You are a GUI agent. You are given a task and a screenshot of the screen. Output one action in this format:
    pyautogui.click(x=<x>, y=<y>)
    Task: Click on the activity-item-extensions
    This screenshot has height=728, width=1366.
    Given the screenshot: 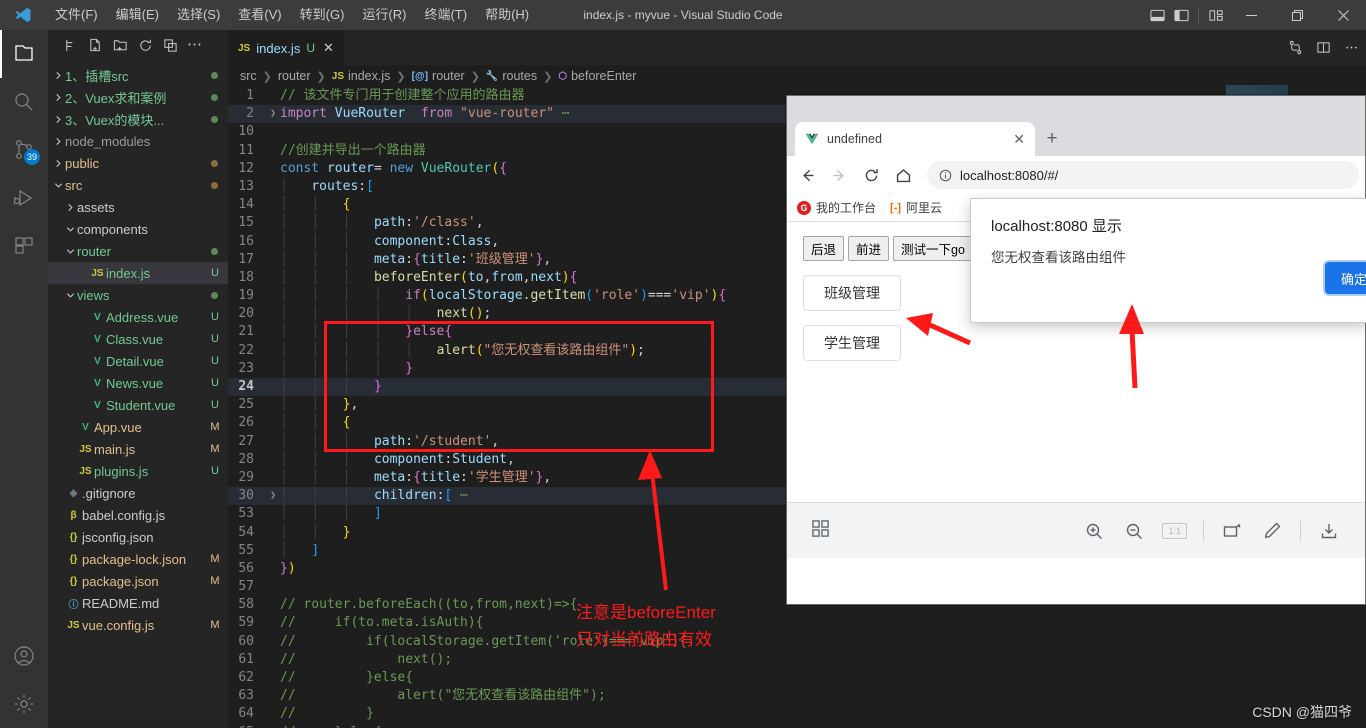 What is the action you would take?
    pyautogui.click(x=24, y=246)
    